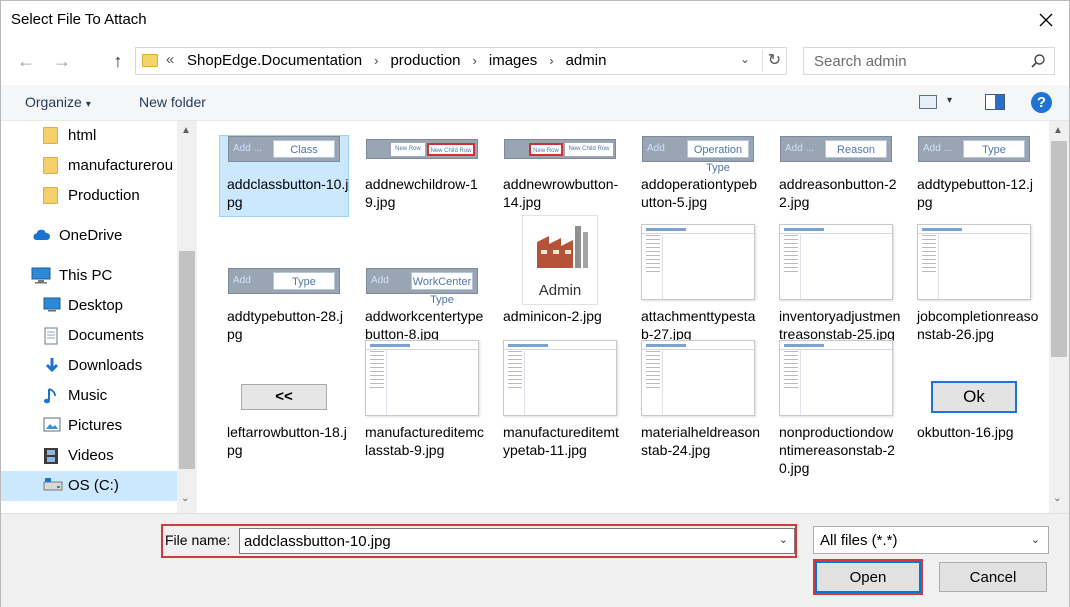 The width and height of the screenshot is (1070, 607). I want to click on sidebar-item-html: html, so click(89, 136).